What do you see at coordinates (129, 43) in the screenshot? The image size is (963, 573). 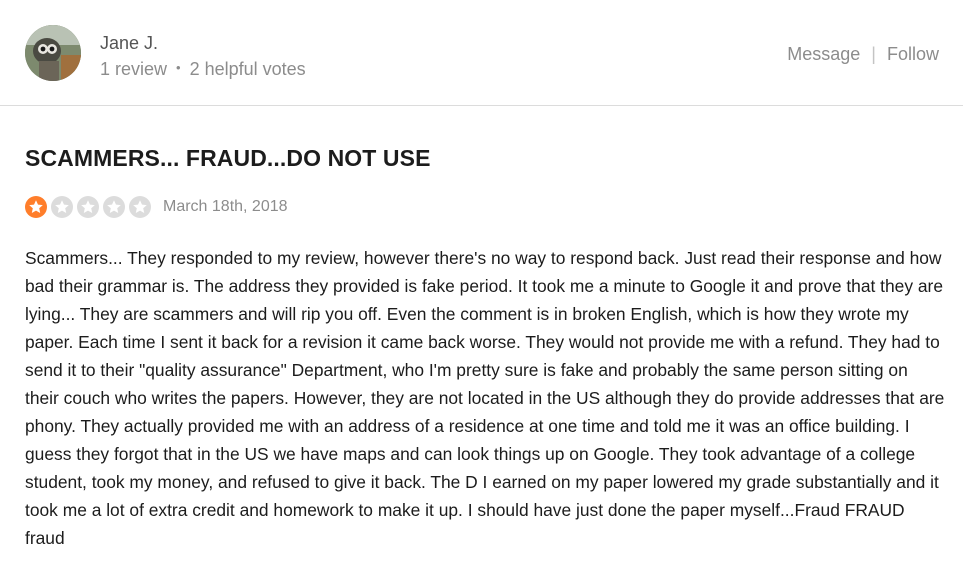 I see `reviewer-name: Jane J.` at bounding box center [129, 43].